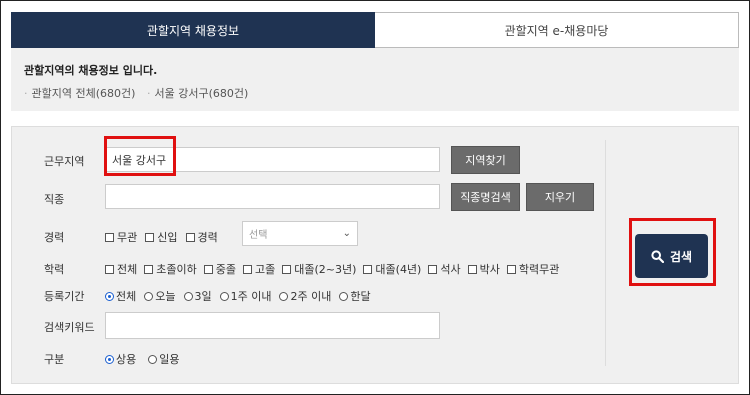 The height and width of the screenshot is (395, 750). I want to click on type-option-label: 상용, so click(126, 359).